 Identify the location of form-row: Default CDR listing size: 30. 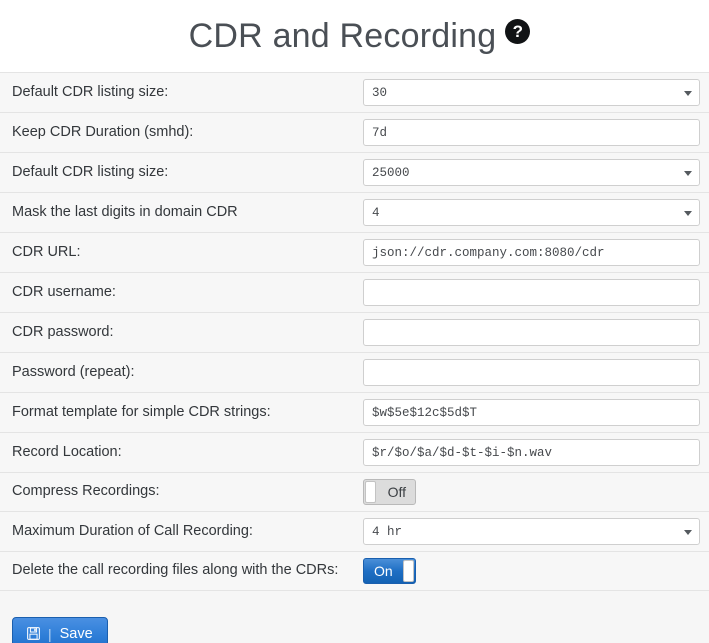
(354, 92).